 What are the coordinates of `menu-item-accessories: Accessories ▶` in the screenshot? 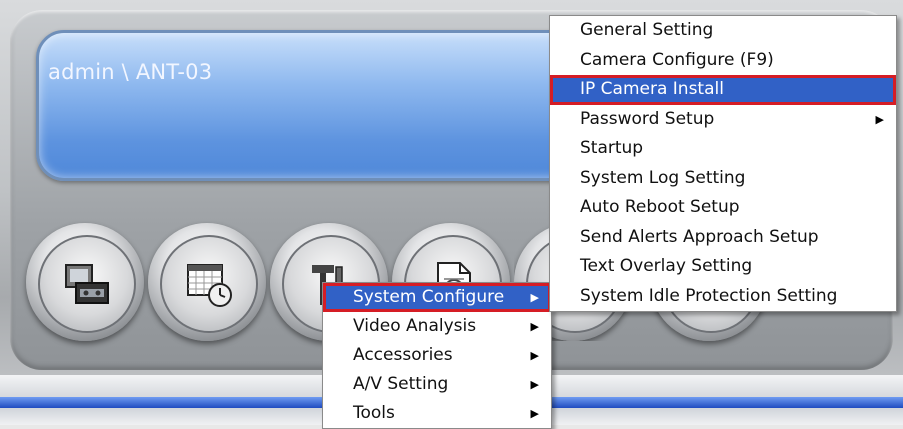 It's located at (437, 355).